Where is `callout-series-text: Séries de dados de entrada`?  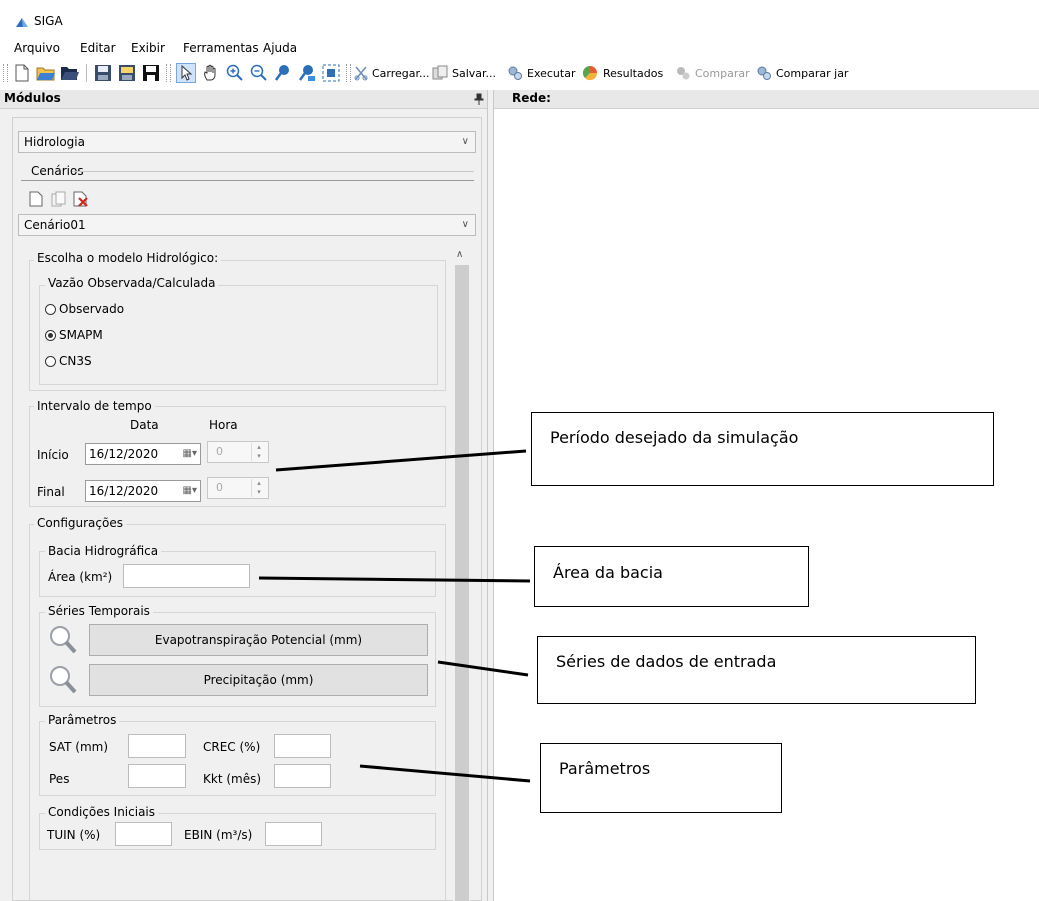 callout-series-text: Séries de dados de entrada is located at coordinates (666, 661).